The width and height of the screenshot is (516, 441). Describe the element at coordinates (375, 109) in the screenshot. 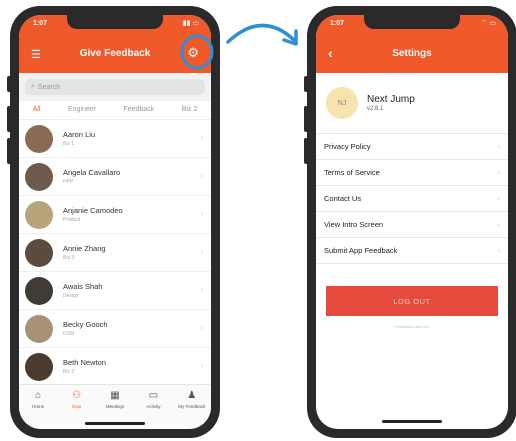

I see `app-version: v2.8.1` at that location.